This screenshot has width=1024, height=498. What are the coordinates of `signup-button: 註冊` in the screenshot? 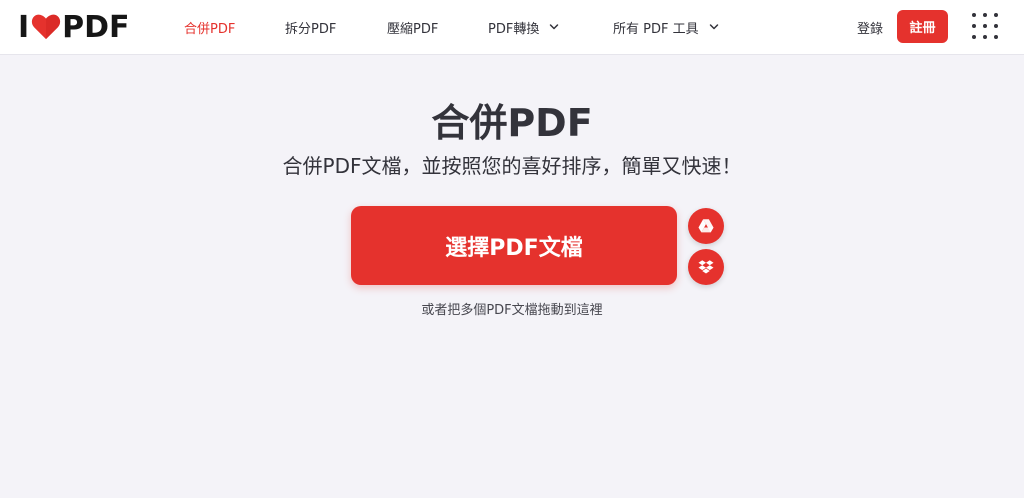 It's located at (922, 26).